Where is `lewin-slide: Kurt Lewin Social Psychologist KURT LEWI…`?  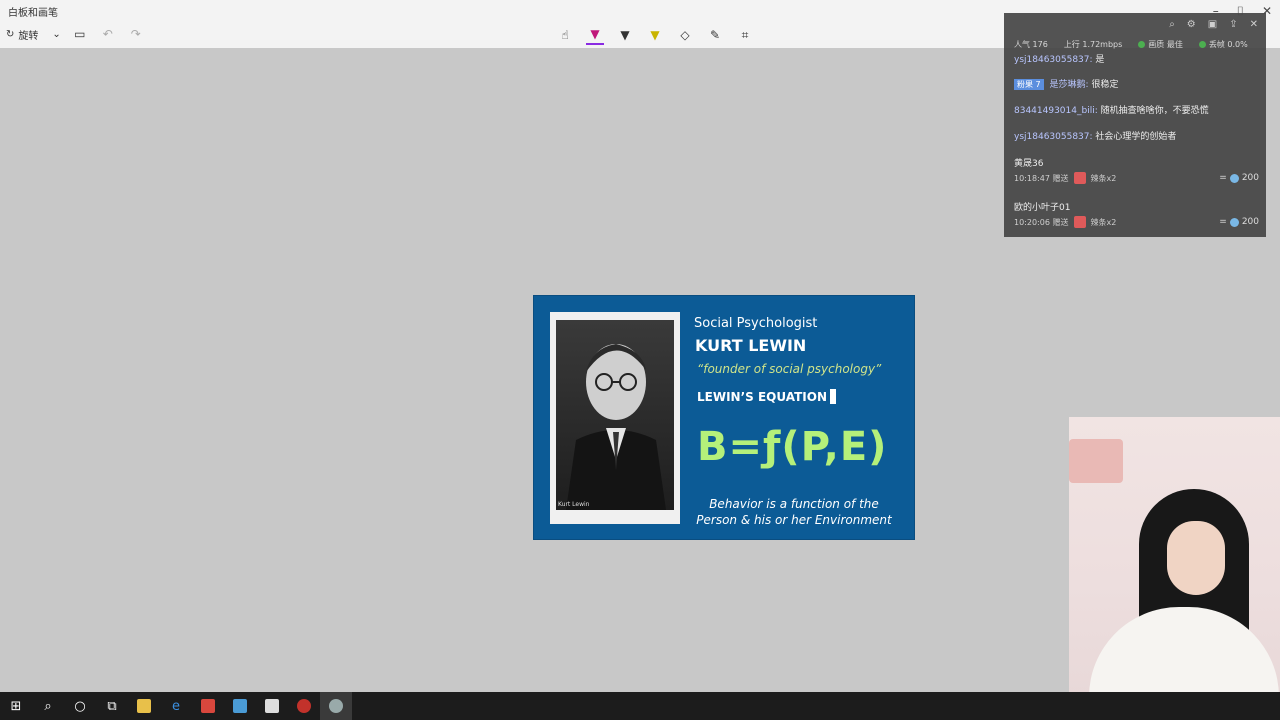
lewin-slide: Kurt Lewin Social Psychologist KURT LEWI… is located at coordinates (724, 417).